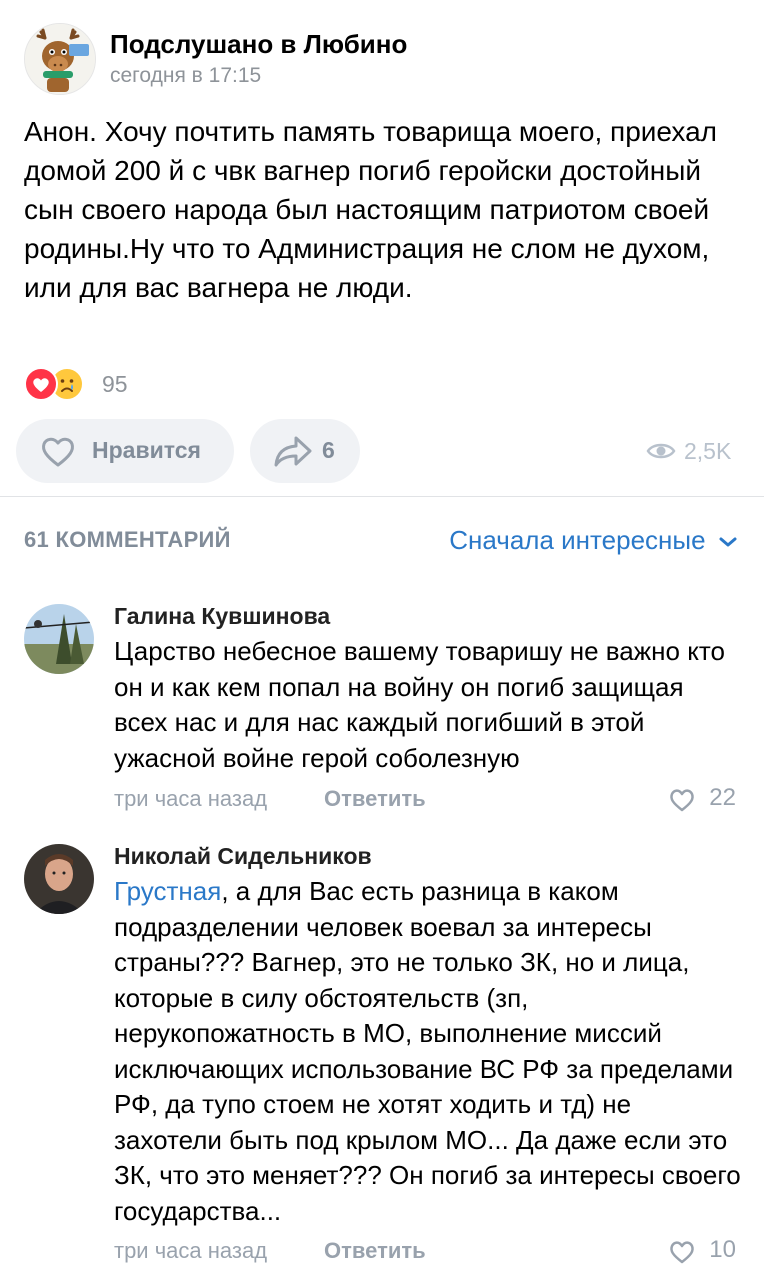  I want to click on like-button: Нравится, so click(125, 451).